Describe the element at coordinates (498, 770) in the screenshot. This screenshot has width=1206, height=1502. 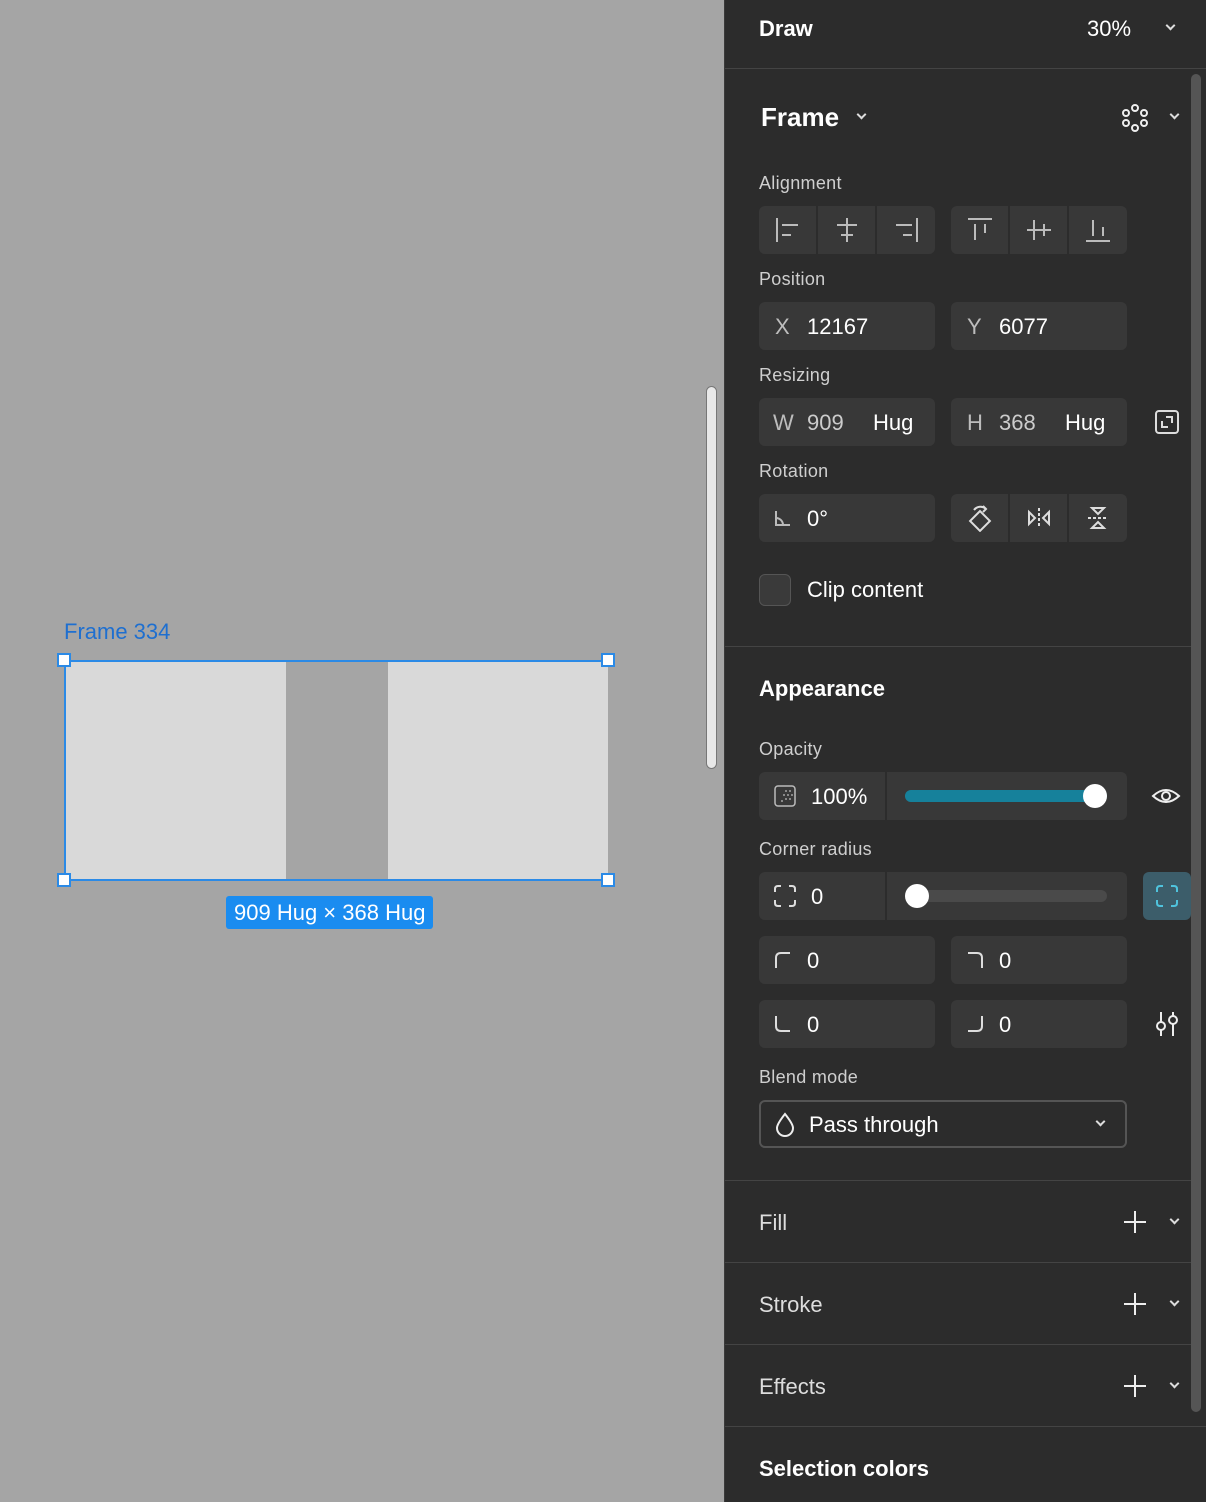
I see `frame-child-right` at that location.